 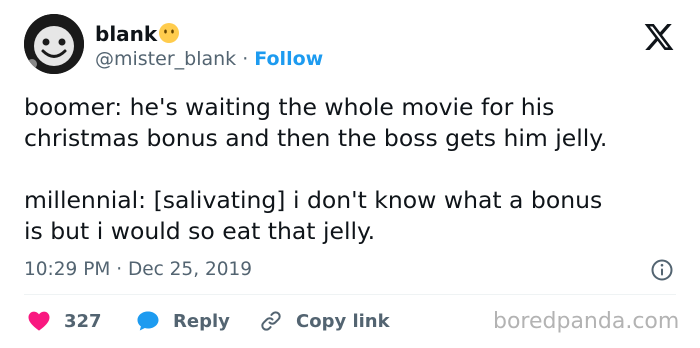 I want to click on reply-button: Reply, so click(x=182, y=321).